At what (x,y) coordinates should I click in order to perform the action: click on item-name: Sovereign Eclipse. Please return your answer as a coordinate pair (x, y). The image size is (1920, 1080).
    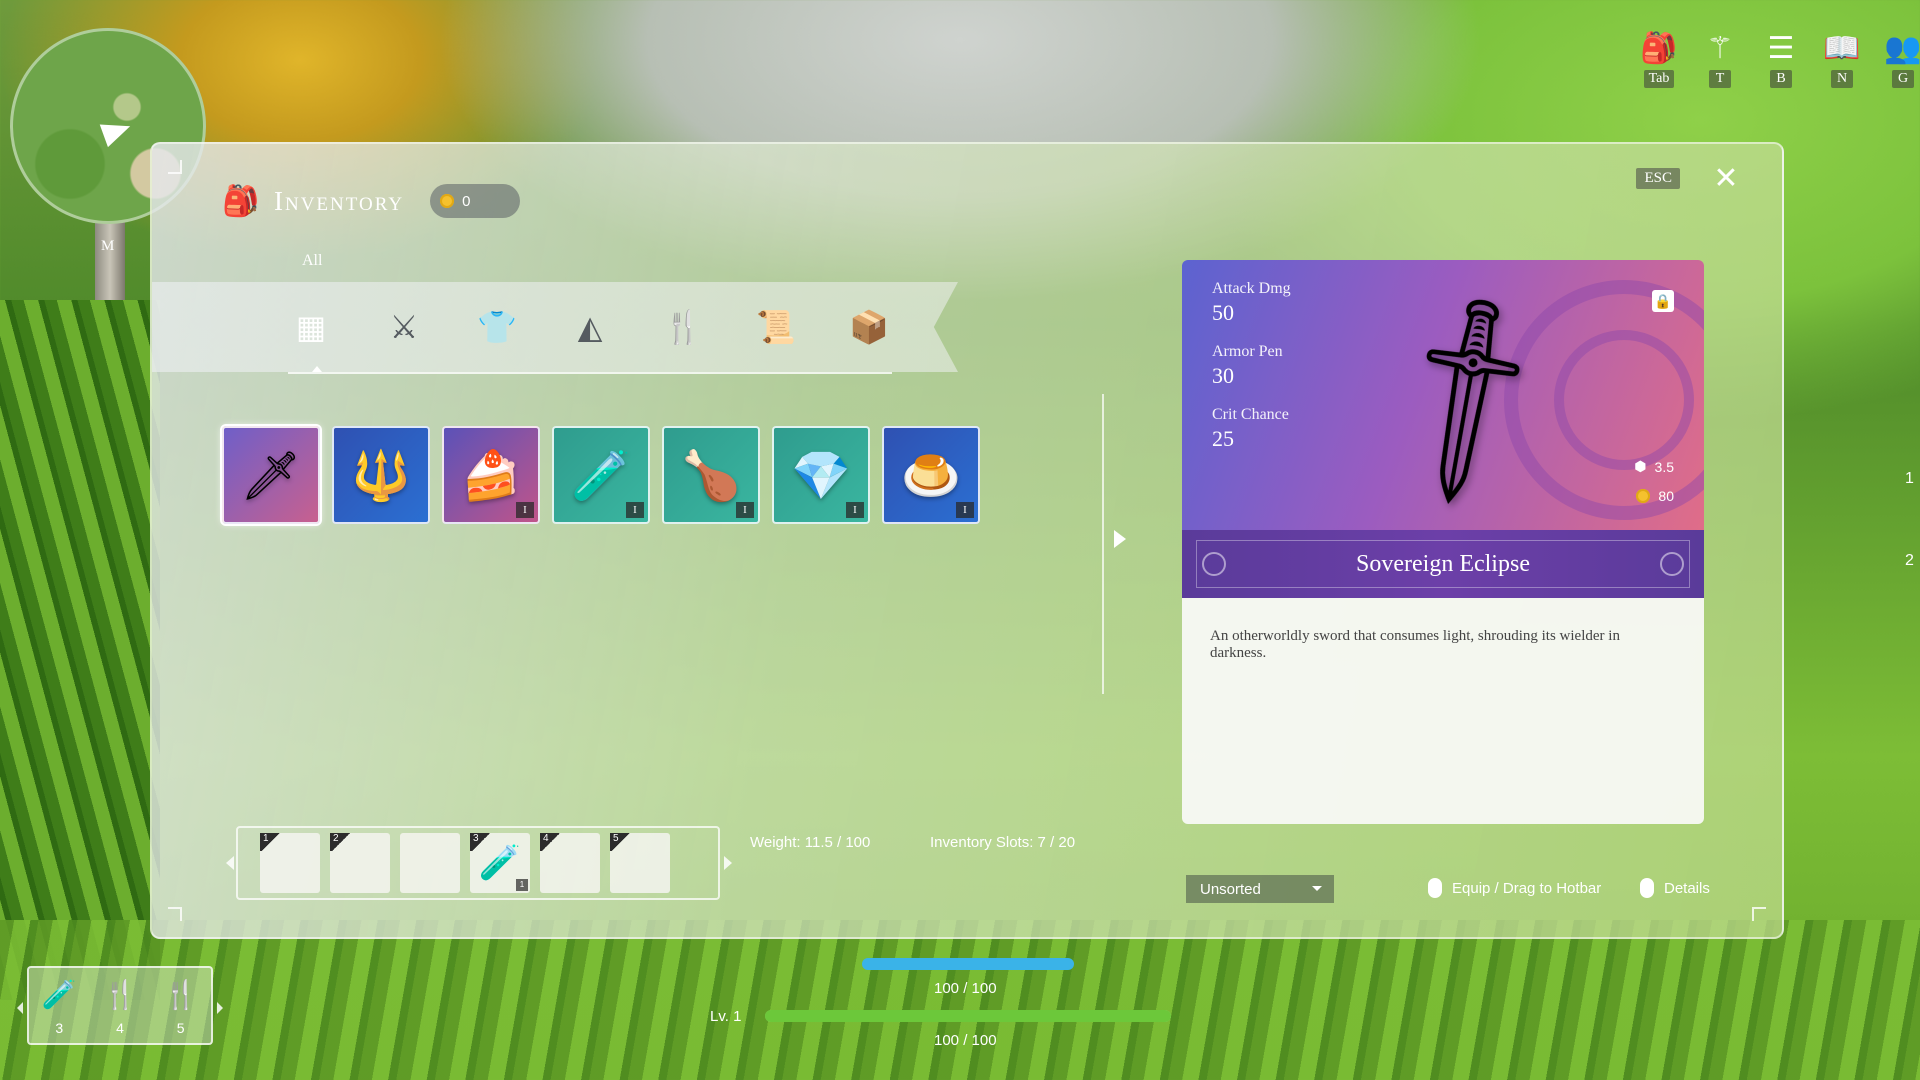
    Looking at the image, I should click on (1443, 563).